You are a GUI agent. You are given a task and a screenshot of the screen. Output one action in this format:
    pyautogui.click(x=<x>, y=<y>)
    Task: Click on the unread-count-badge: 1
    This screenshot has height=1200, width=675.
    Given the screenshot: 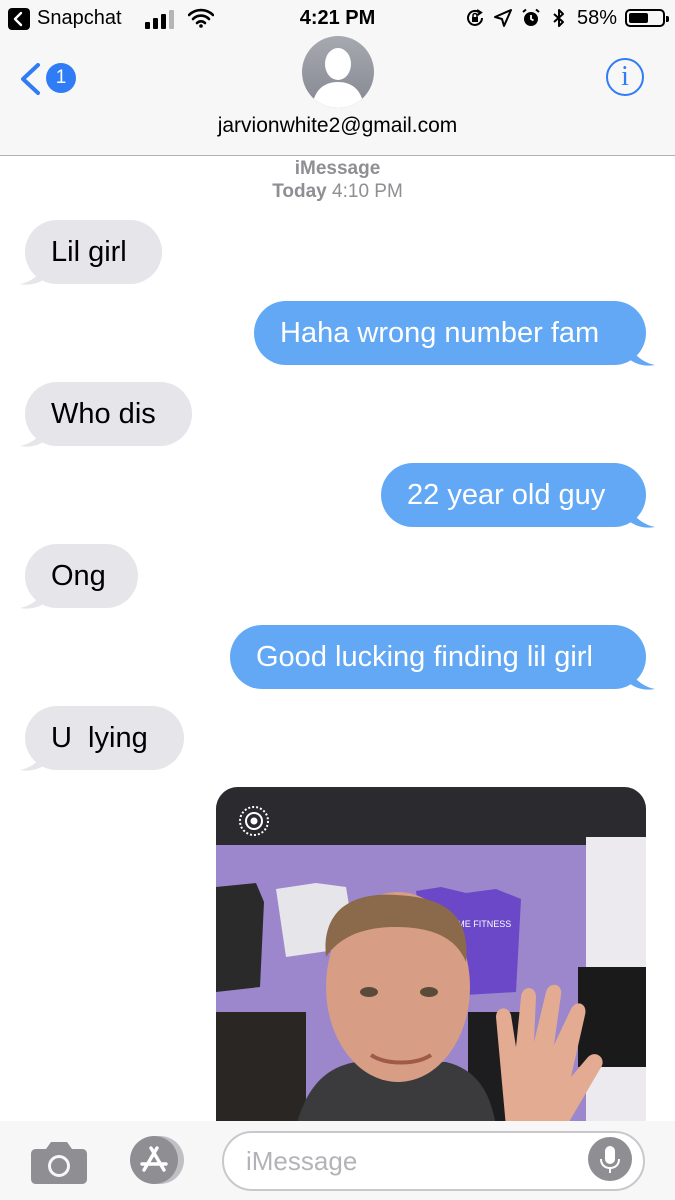 What is the action you would take?
    pyautogui.click(x=61, y=78)
    